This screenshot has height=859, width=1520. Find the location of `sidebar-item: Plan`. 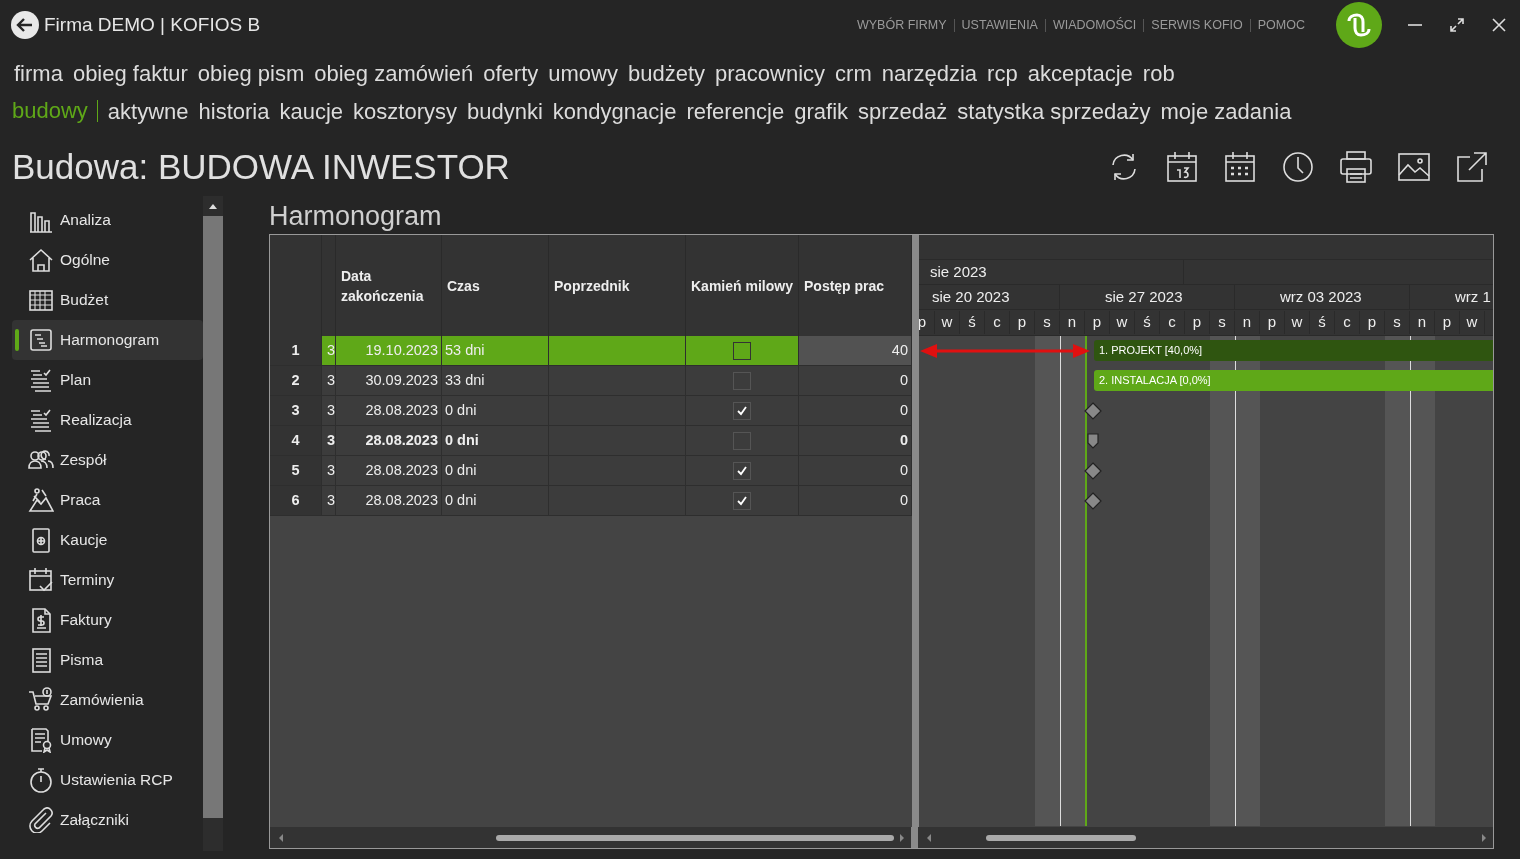

sidebar-item: Plan is located at coordinates (107, 380).